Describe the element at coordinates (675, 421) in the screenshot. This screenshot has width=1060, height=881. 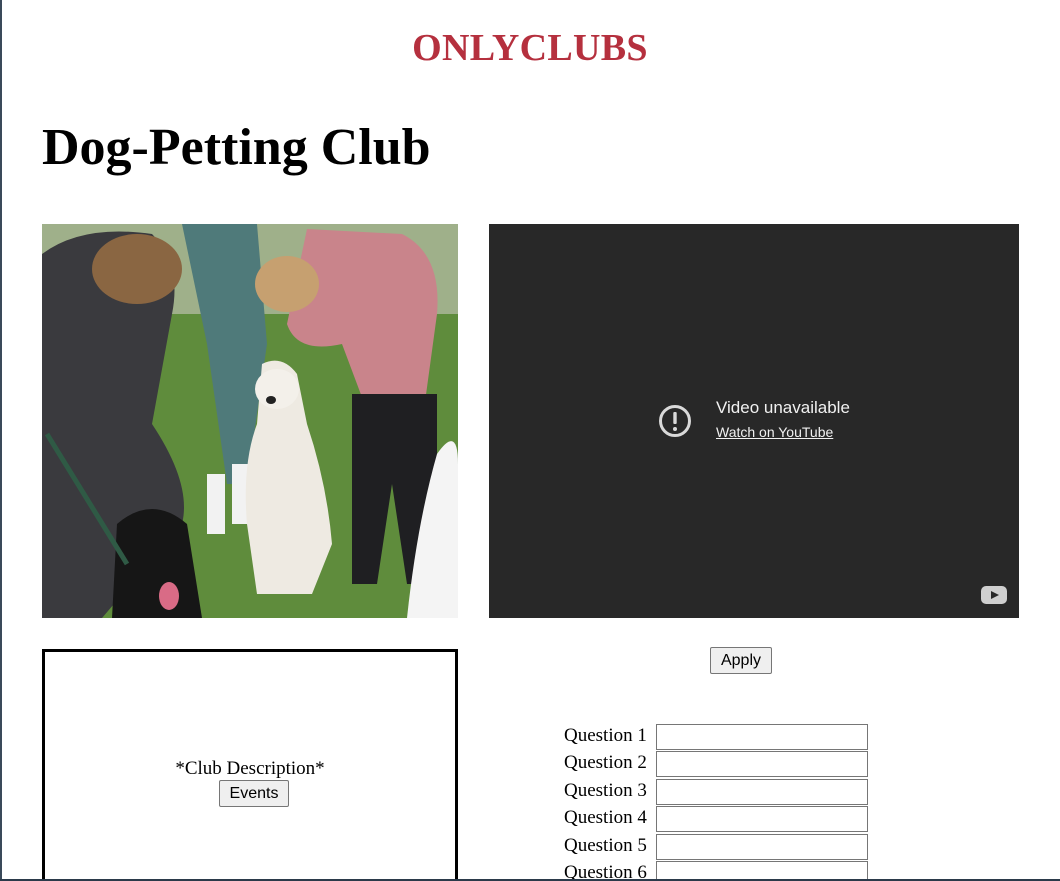
I see `exclamation-circle-icon` at that location.